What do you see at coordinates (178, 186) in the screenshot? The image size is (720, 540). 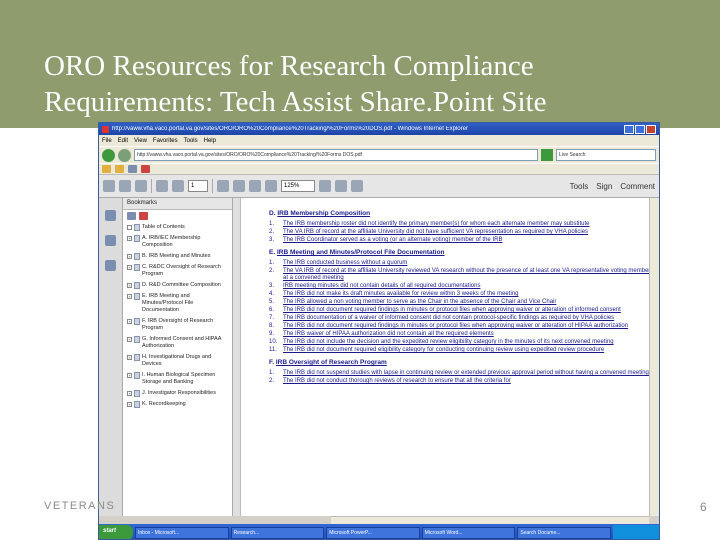 I see `next-page-icon` at bounding box center [178, 186].